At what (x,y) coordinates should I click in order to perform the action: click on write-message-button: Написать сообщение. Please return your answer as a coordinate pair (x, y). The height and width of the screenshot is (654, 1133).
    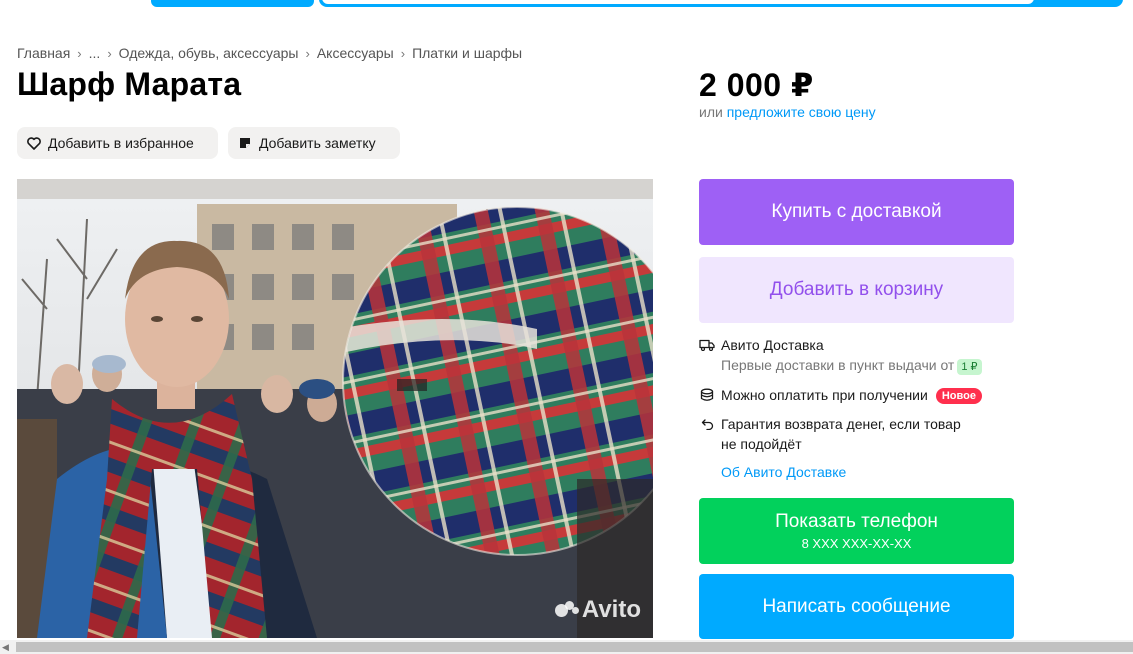
    Looking at the image, I should click on (856, 606).